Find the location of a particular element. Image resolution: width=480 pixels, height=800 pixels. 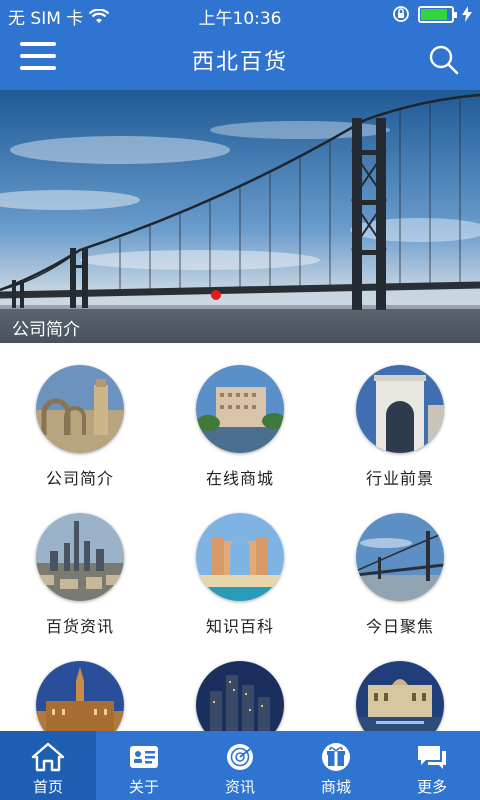

grid-item-online-mall: 在线商城 is located at coordinates (240, 427).